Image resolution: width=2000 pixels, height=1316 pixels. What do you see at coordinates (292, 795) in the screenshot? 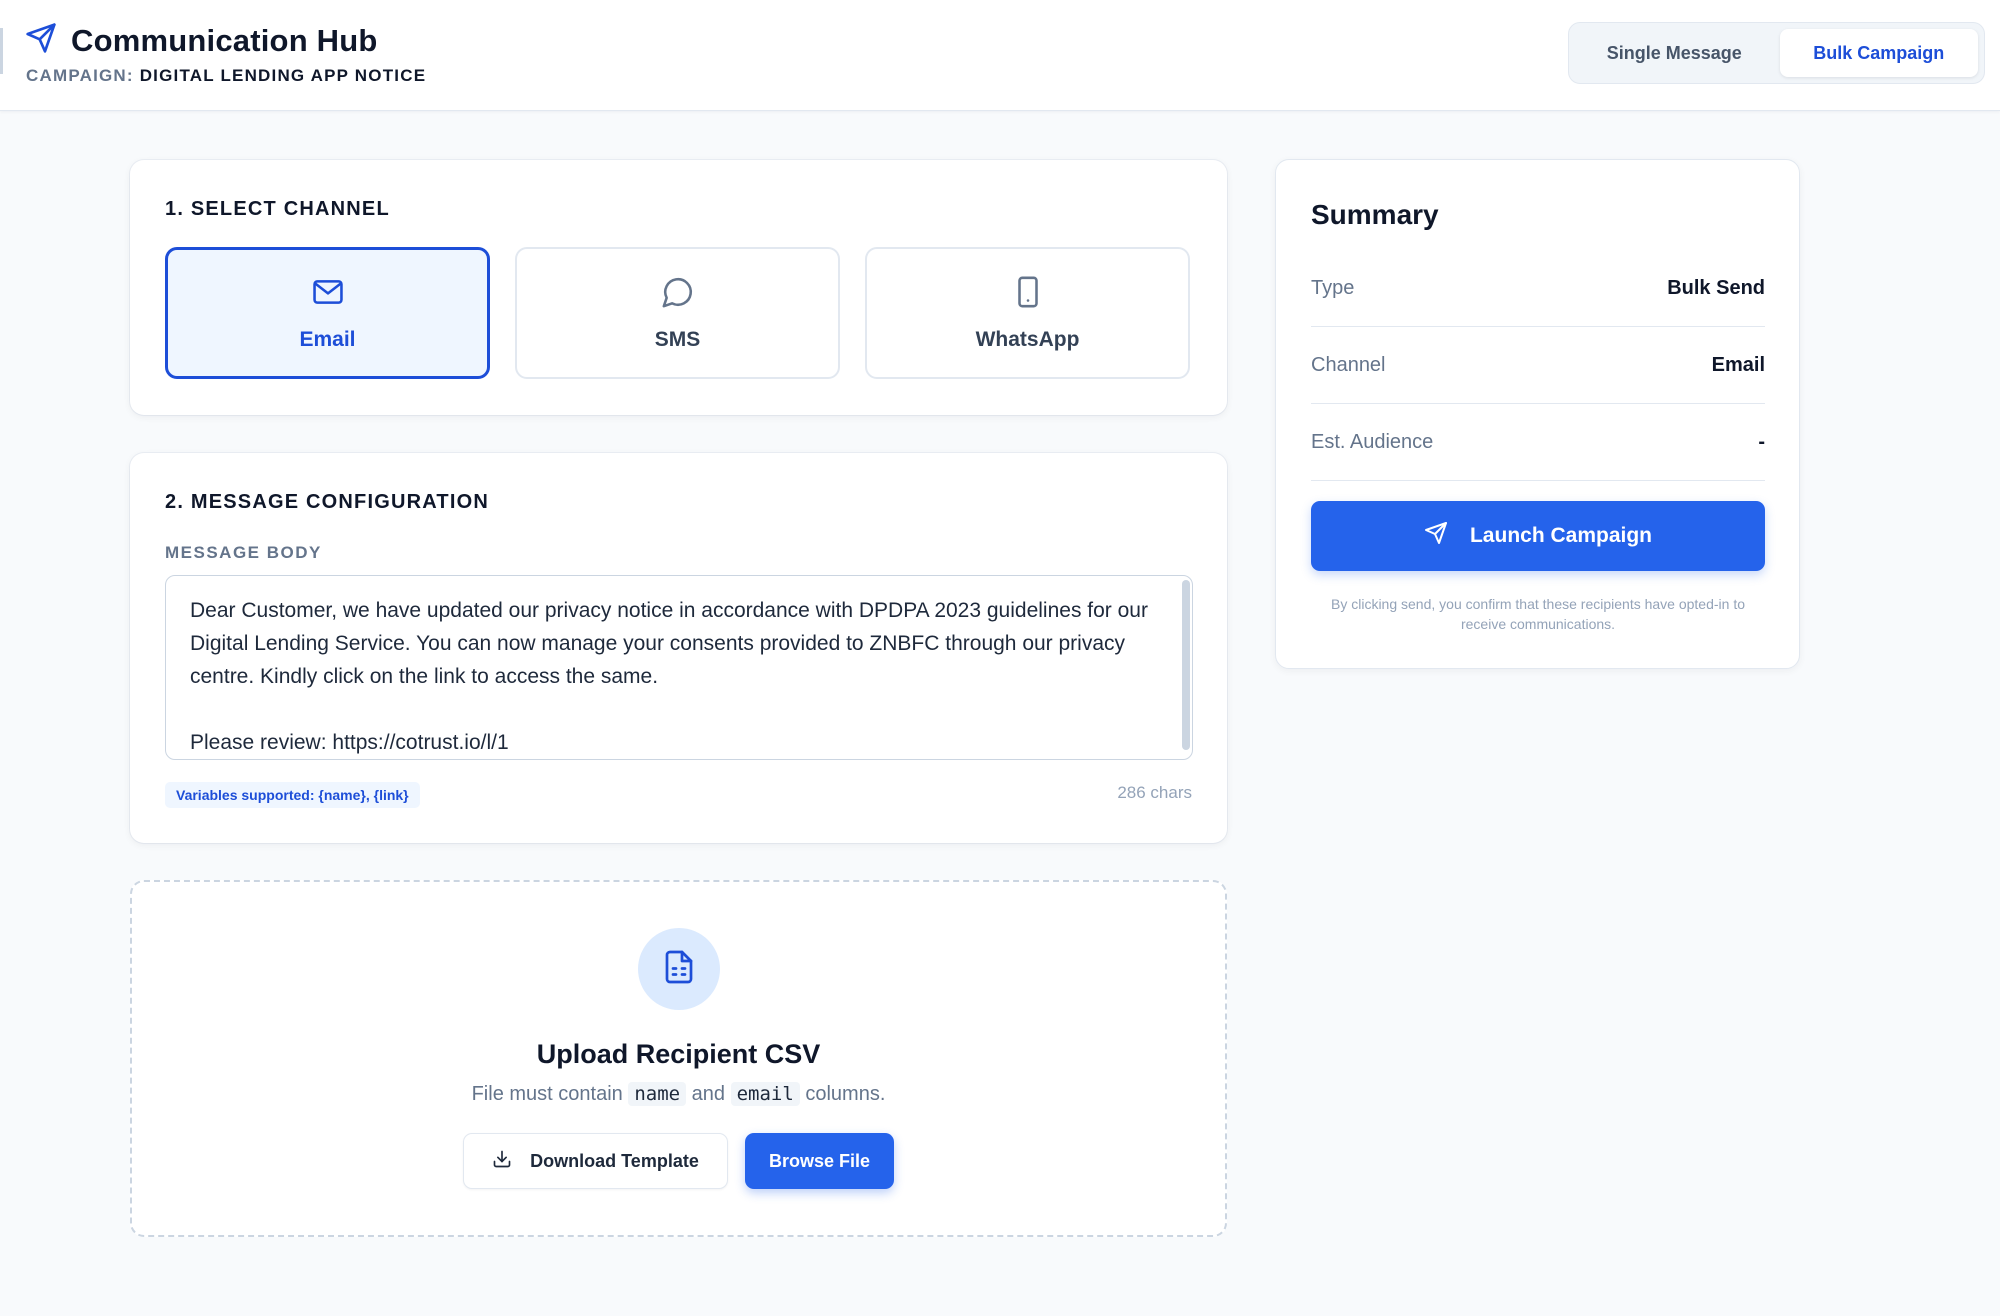
I see `variables-badge: Variables supported: {name}, {link}` at bounding box center [292, 795].